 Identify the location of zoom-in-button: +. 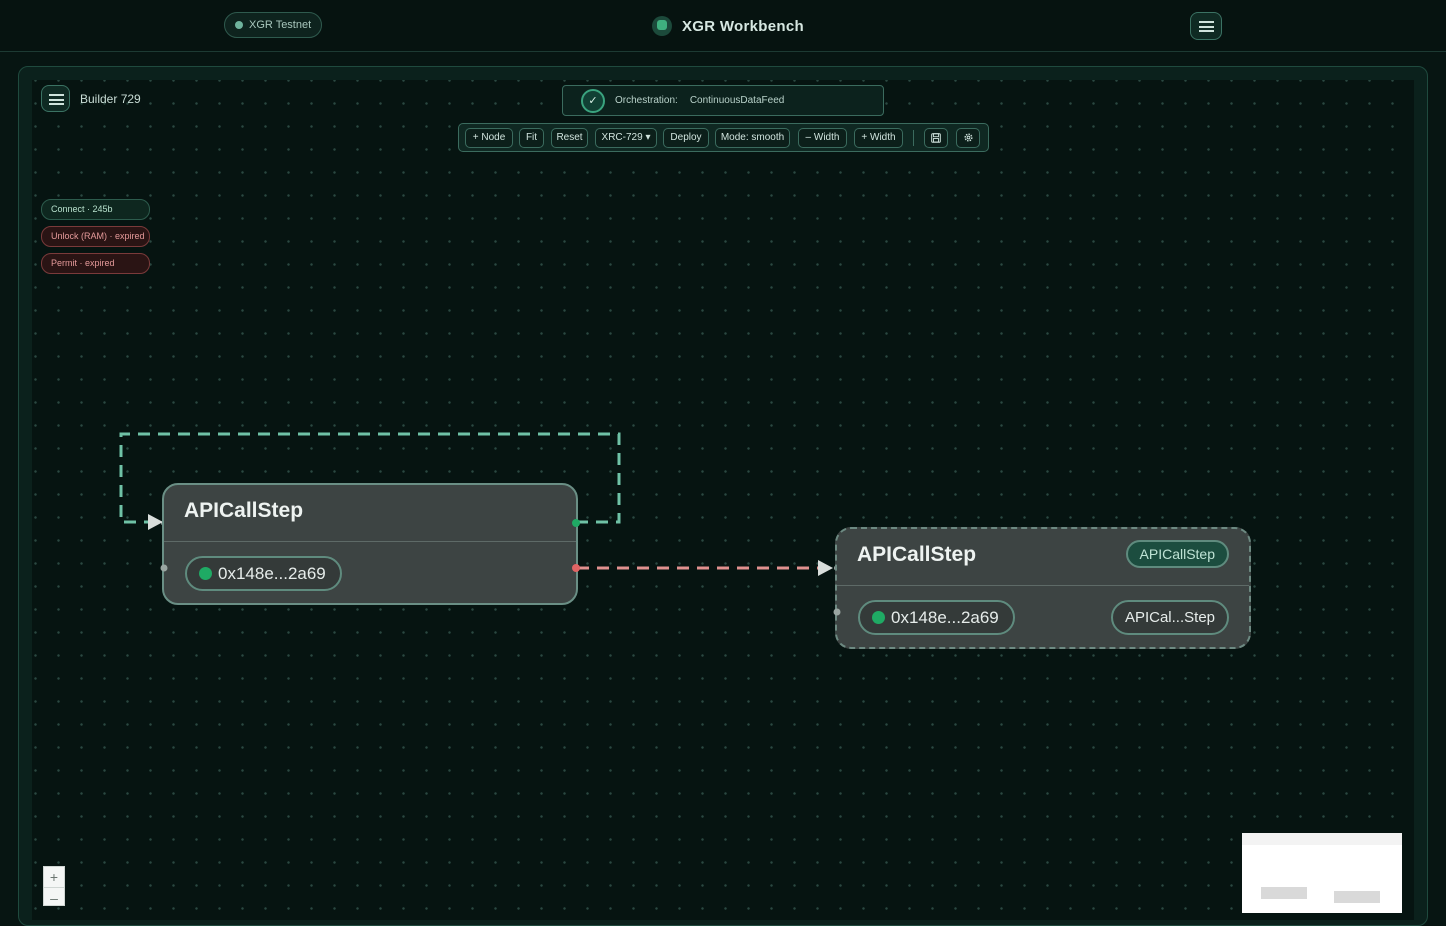
(54, 877).